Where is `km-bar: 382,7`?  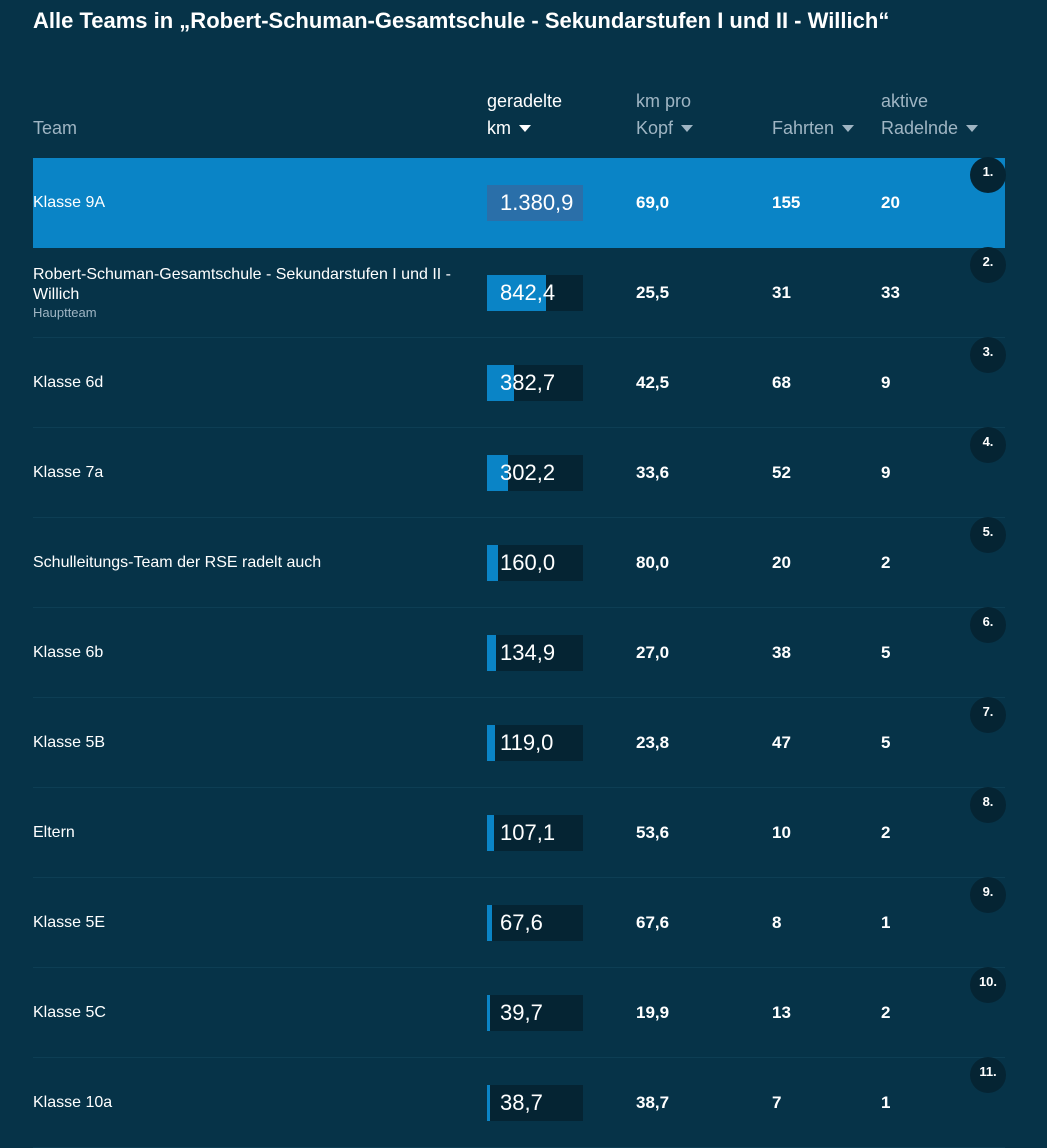 km-bar: 382,7 is located at coordinates (535, 383).